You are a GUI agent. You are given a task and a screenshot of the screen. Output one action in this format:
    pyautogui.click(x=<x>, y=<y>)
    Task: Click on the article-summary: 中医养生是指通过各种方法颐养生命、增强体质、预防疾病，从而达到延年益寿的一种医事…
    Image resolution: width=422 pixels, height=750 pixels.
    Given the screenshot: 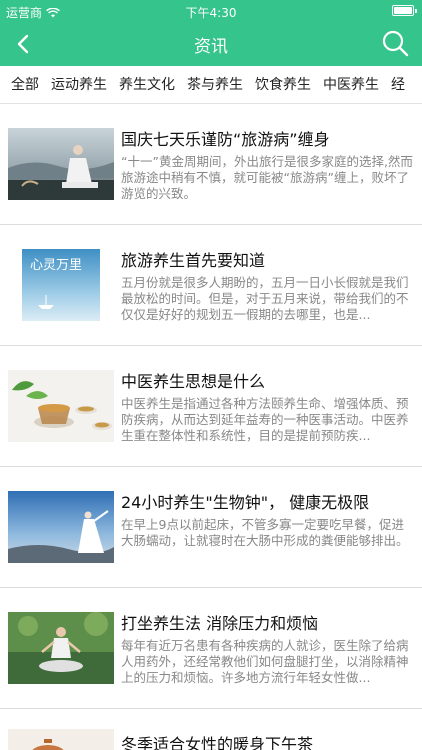 What is the action you would take?
    pyautogui.click(x=265, y=419)
    